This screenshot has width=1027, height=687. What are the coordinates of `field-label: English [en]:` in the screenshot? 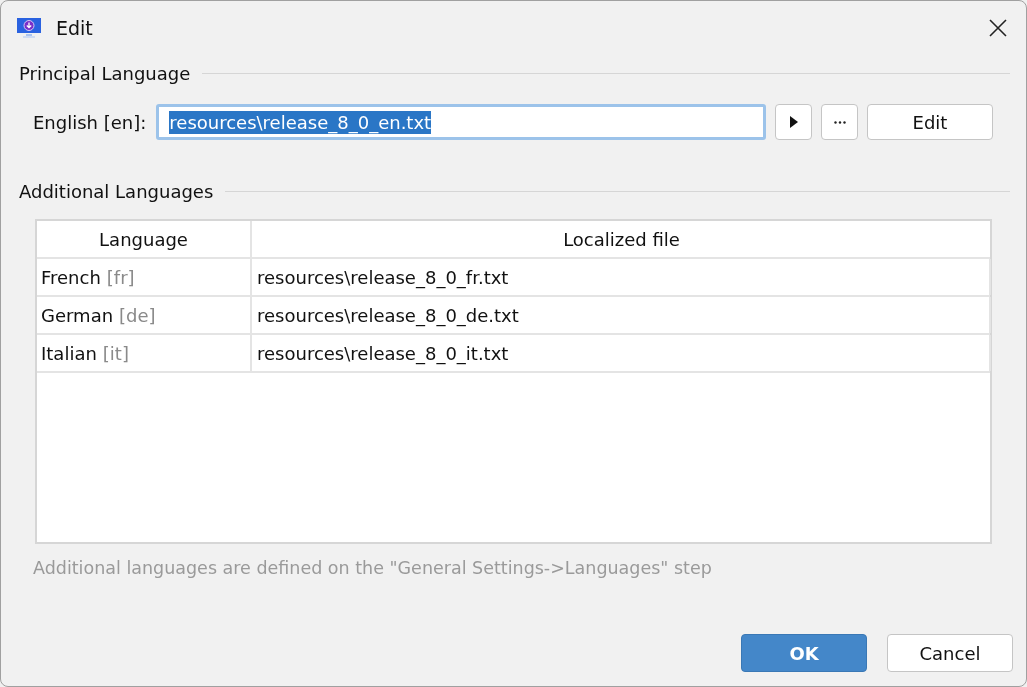 It's located at (90, 122).